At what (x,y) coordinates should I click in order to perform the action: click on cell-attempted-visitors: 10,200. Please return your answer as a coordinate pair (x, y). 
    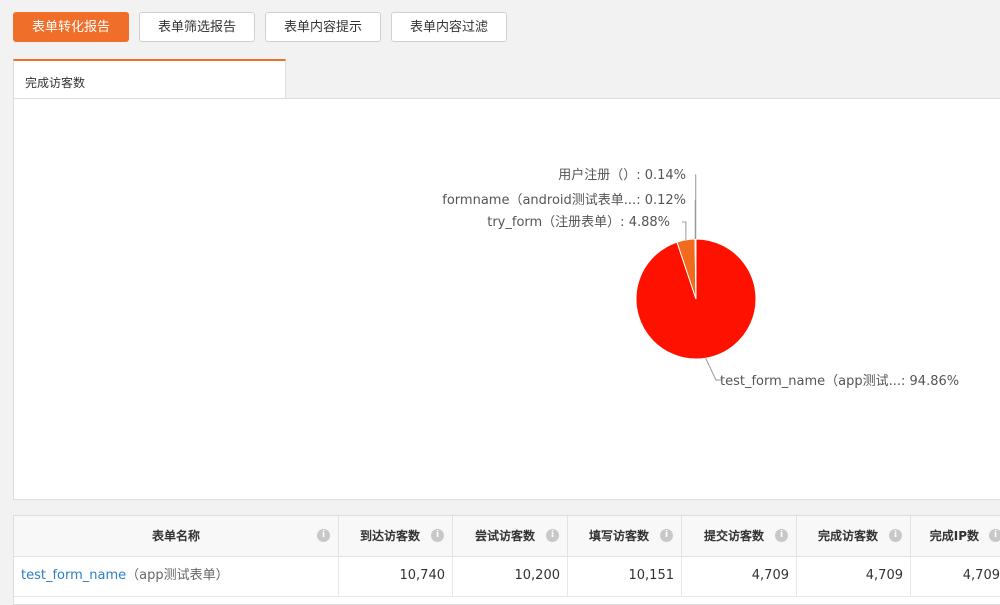
    Looking at the image, I should click on (510, 576).